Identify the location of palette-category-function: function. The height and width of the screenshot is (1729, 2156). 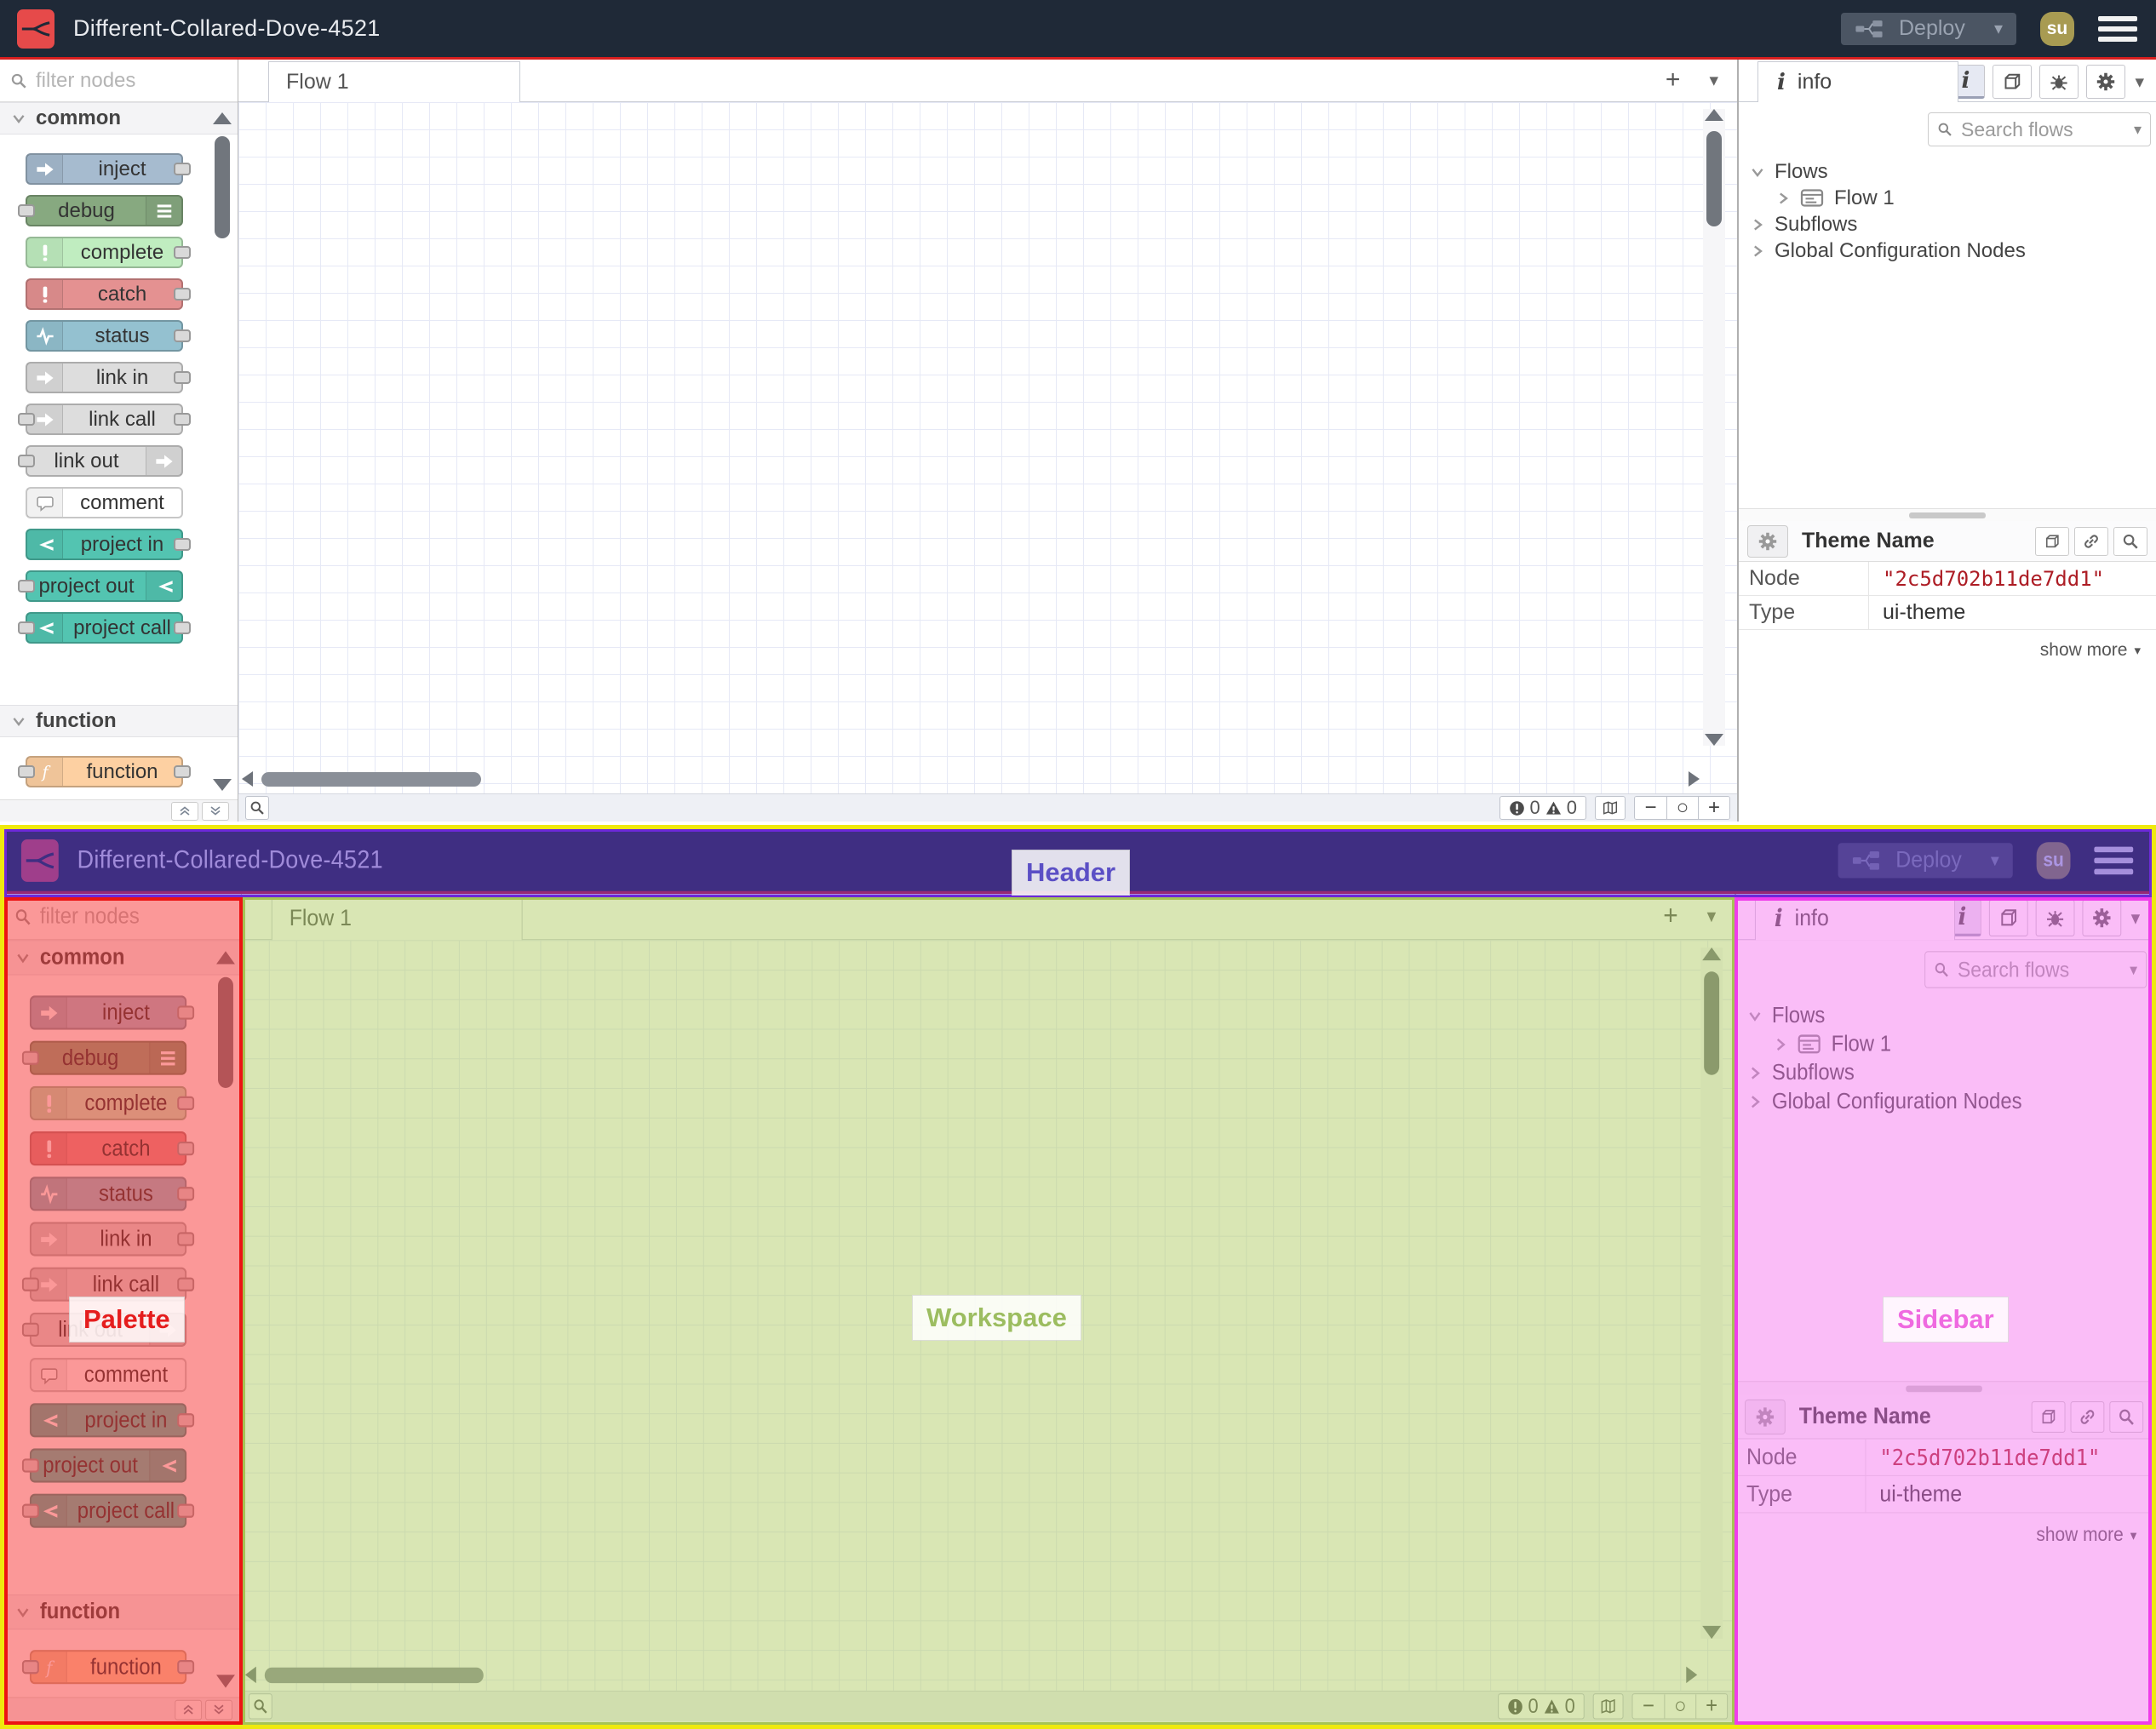
(122, 1612).